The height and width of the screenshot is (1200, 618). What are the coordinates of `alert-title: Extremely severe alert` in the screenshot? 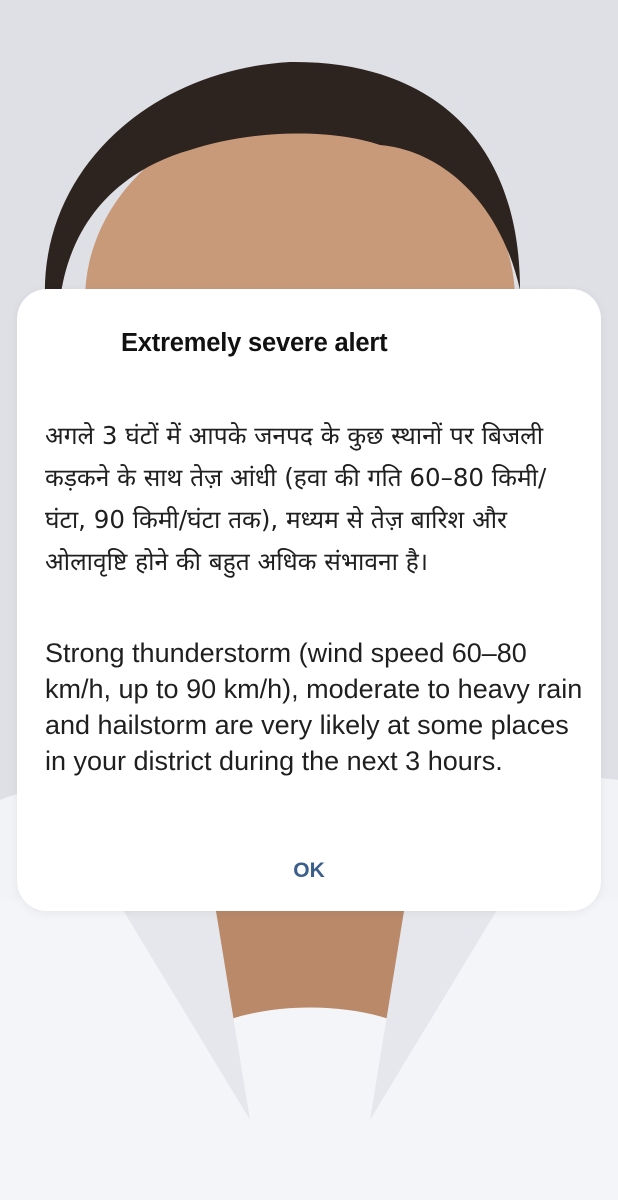 It's located at (254, 343).